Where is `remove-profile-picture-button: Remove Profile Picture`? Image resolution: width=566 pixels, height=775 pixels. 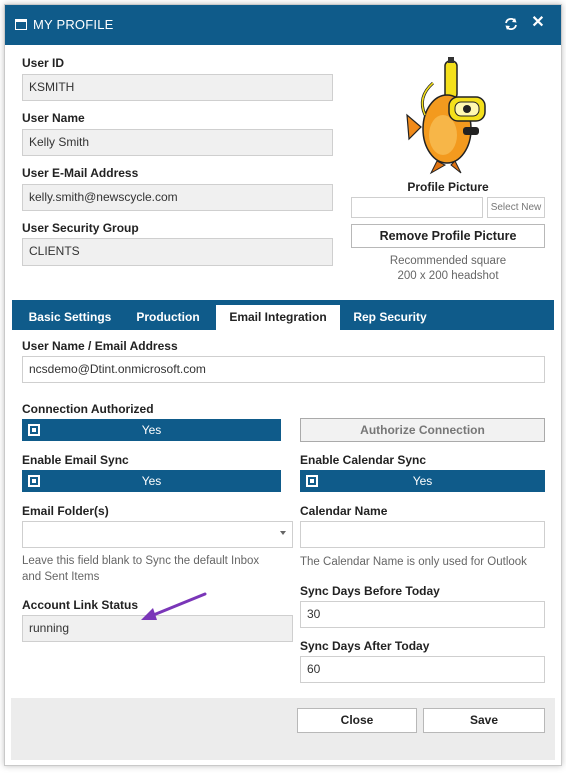
remove-profile-picture-button: Remove Profile Picture is located at coordinates (448, 236).